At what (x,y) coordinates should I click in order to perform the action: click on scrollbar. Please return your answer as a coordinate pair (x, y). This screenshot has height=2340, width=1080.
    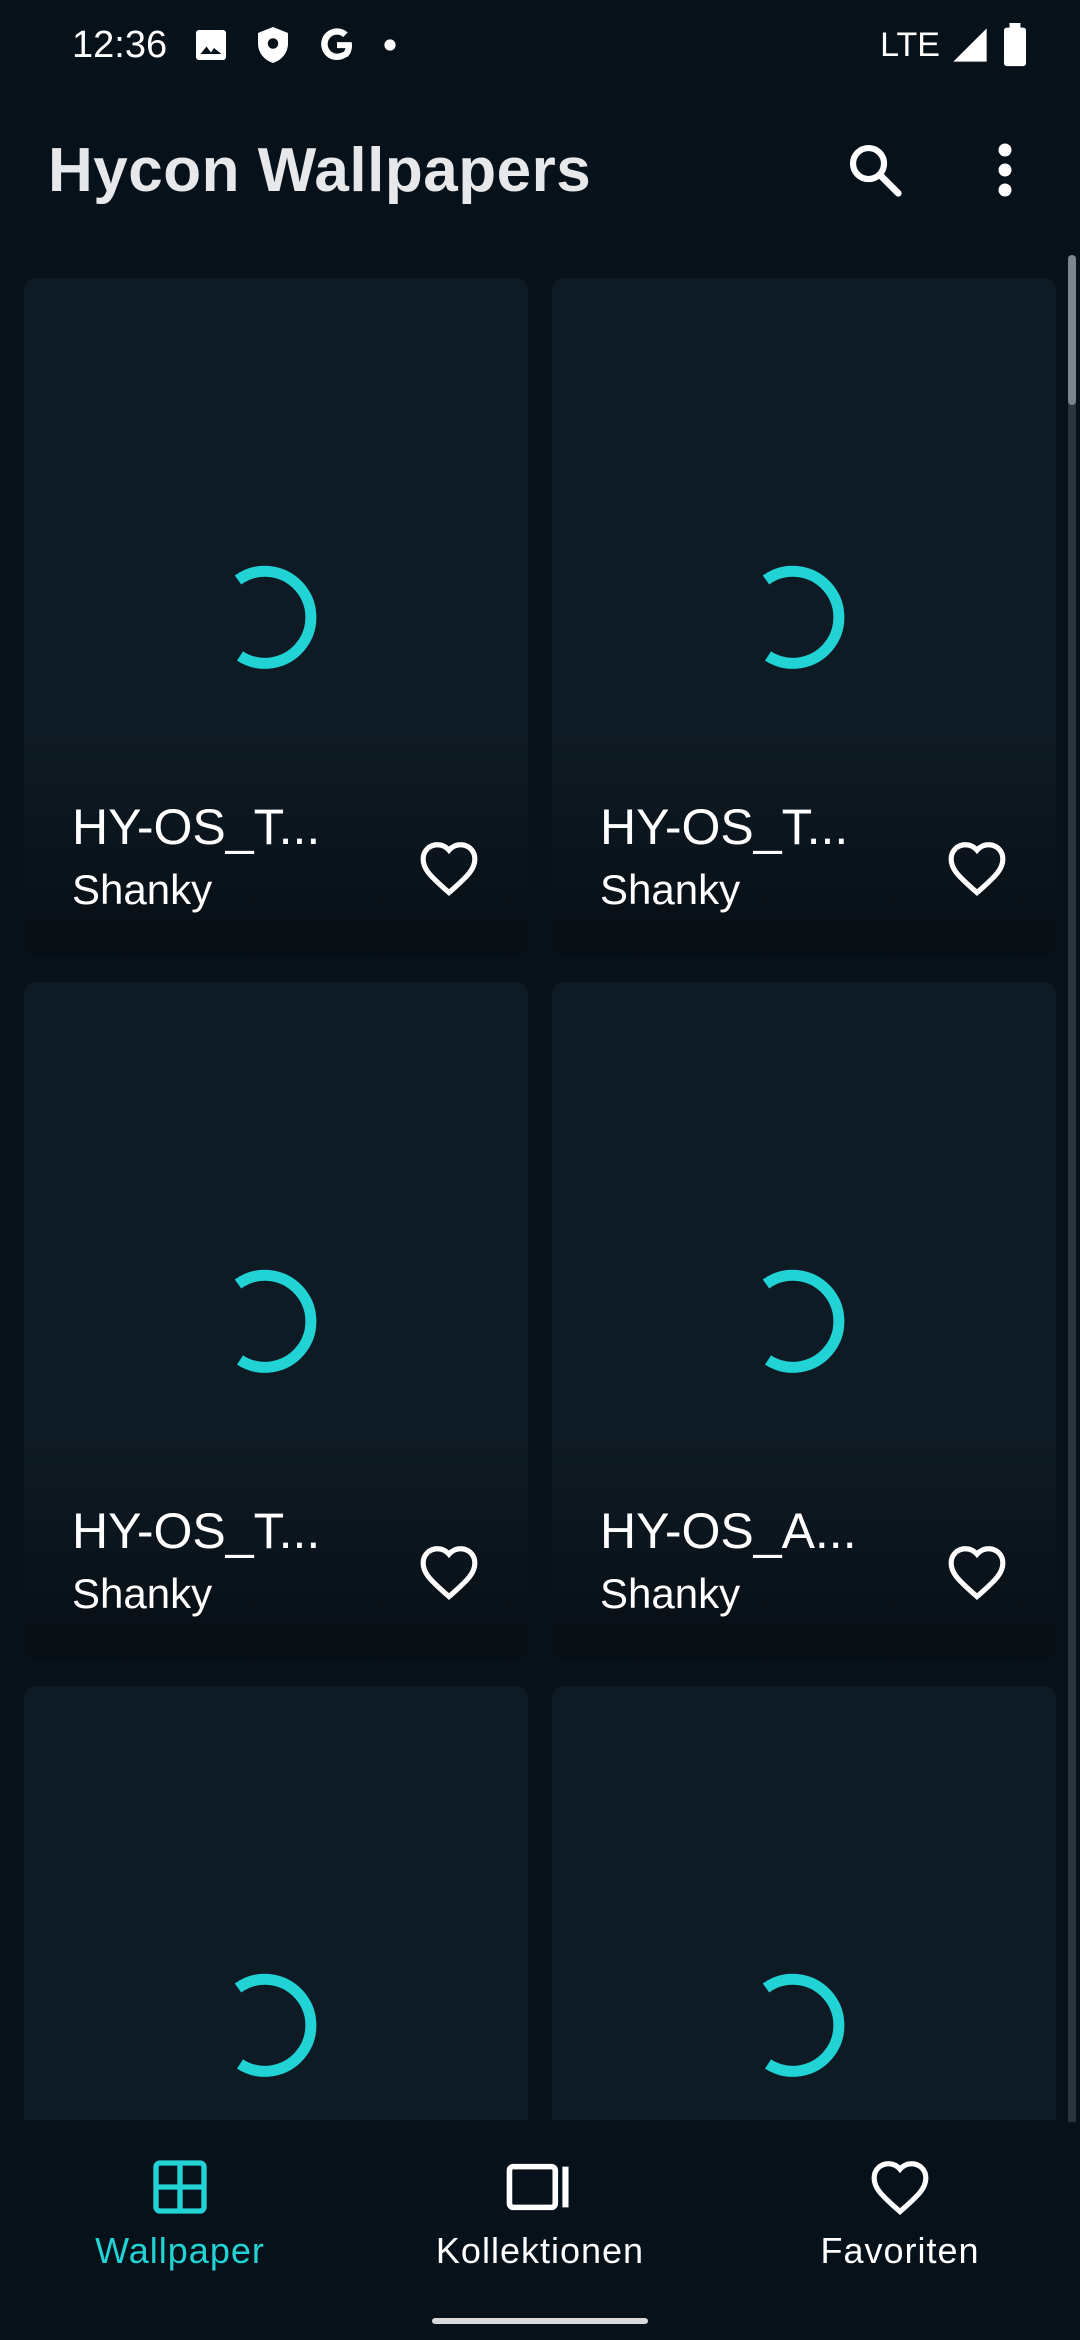
    Looking at the image, I should click on (1072, 1190).